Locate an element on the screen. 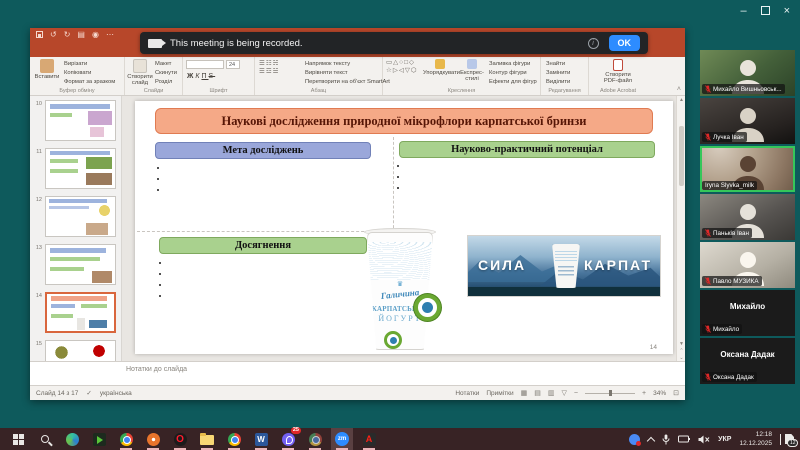 Image resolution: width=800 pixels, height=450 pixels. participant-tile: Михайло Михайло is located at coordinates (747, 313).